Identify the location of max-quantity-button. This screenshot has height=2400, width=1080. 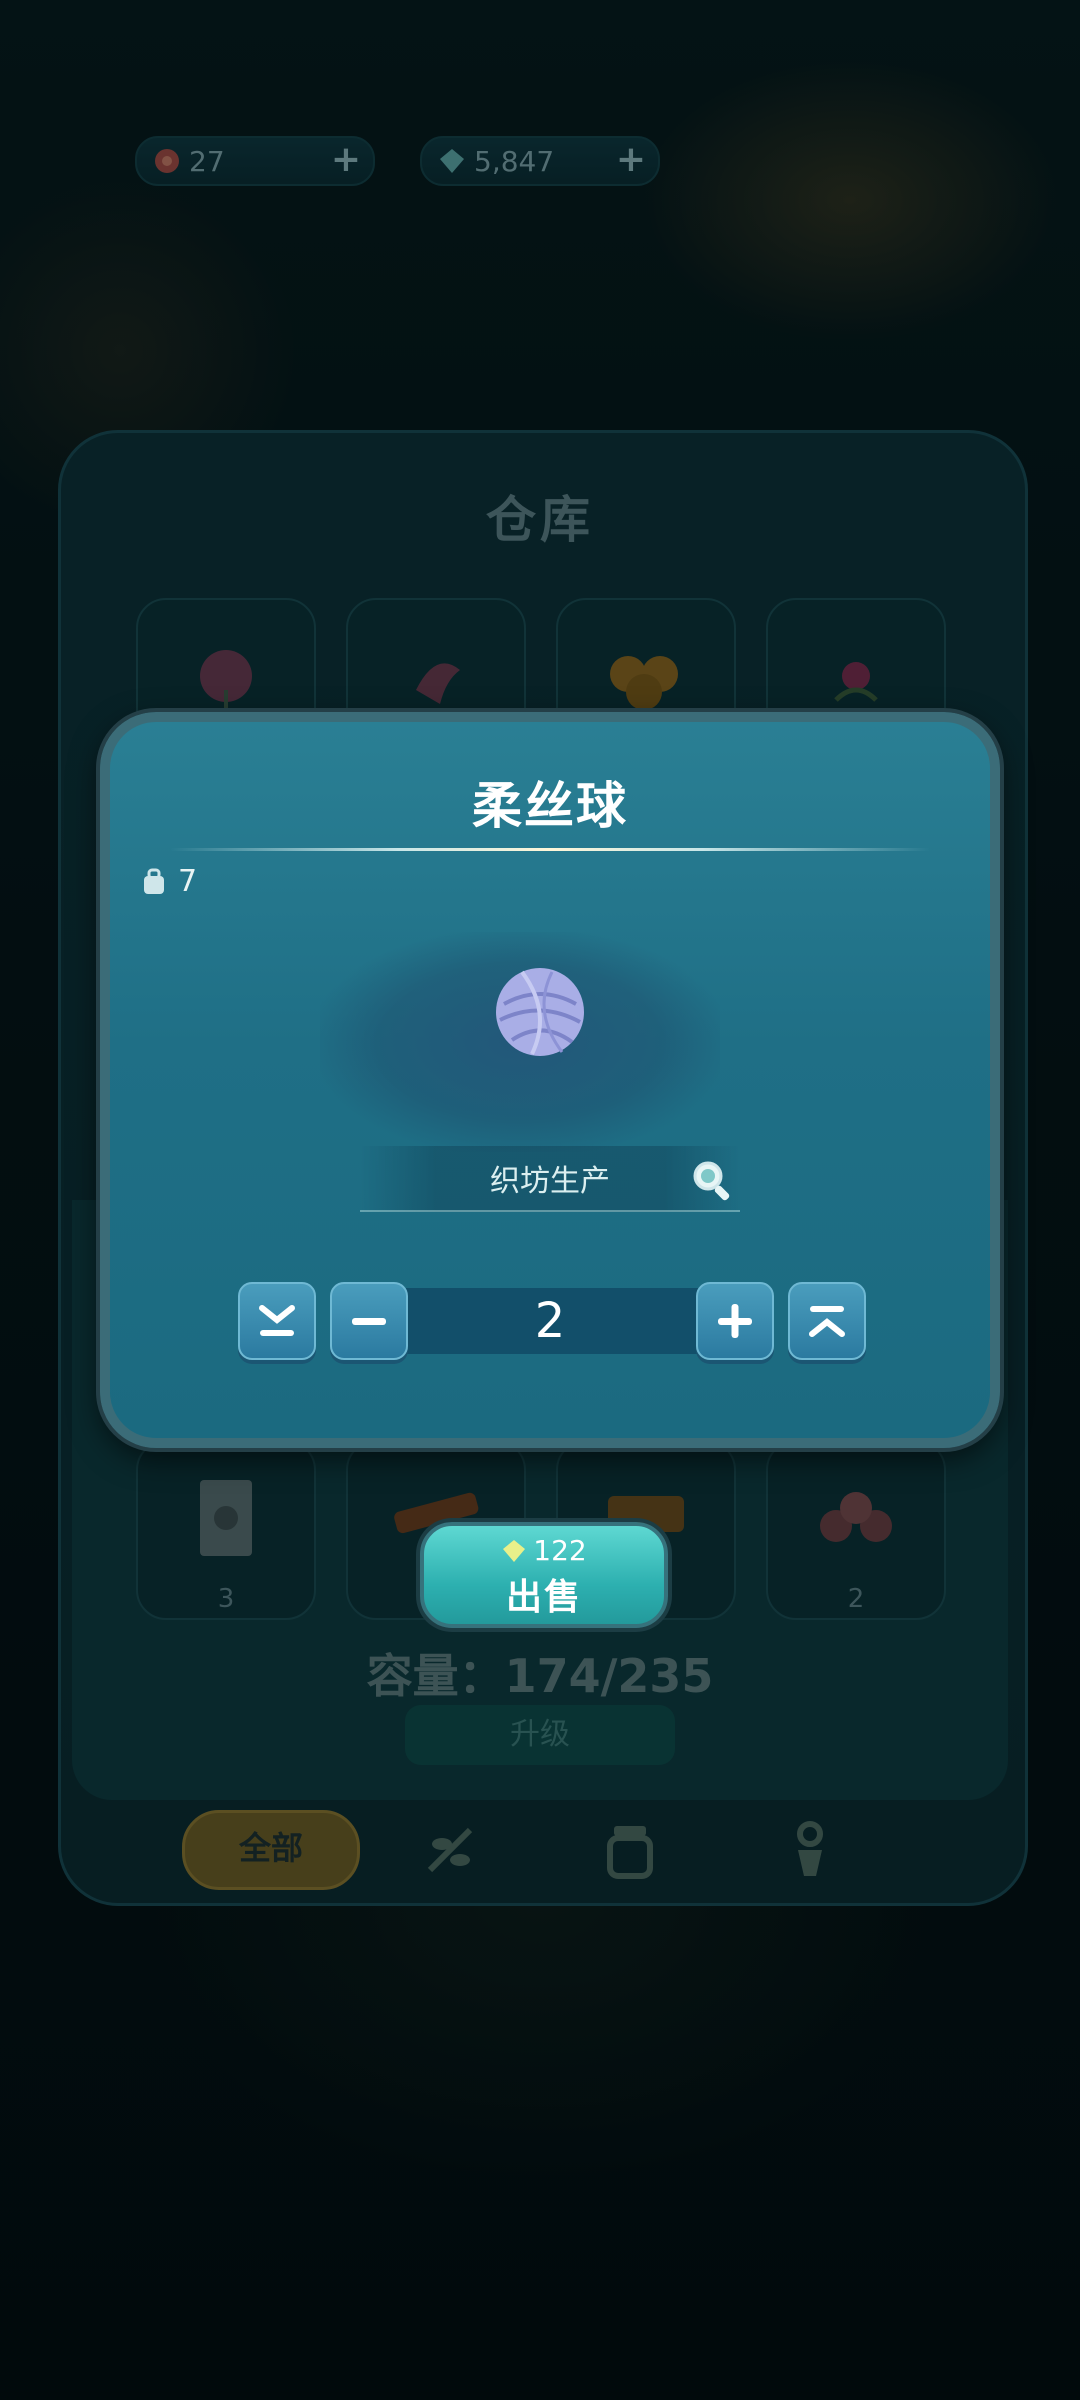
(827, 1321).